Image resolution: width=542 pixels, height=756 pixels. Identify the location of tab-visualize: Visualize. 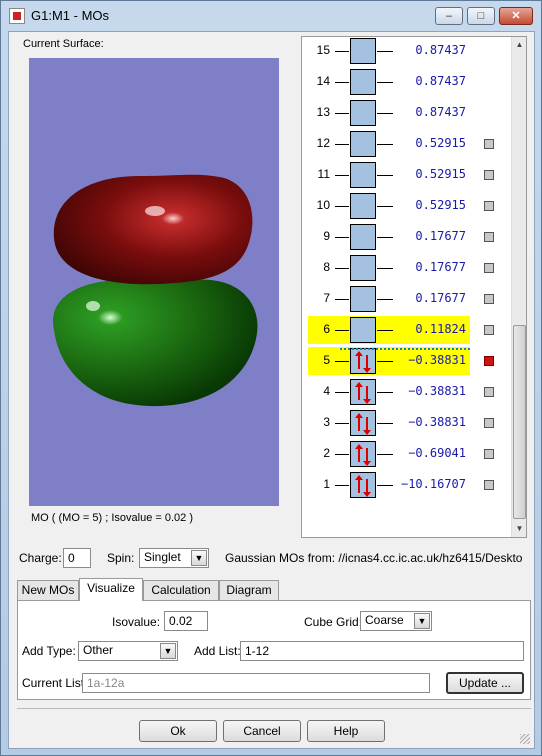
(111, 589).